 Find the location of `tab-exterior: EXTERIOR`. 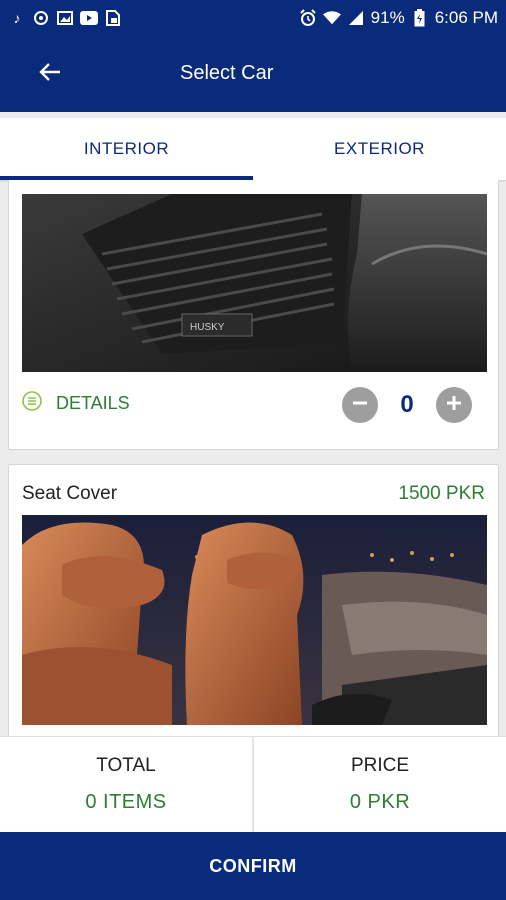

tab-exterior: EXTERIOR is located at coordinates (379, 149).